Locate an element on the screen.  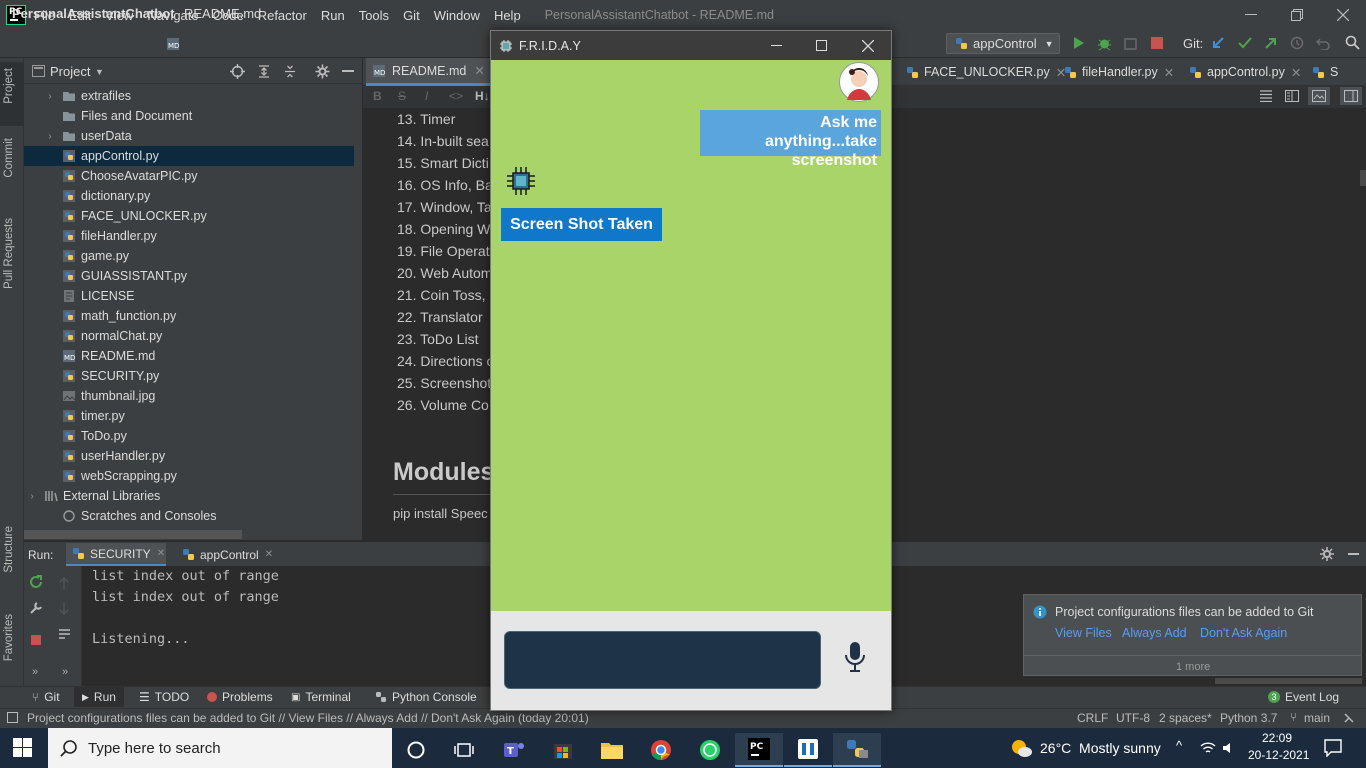
breadcrumb-project: PersonalAssistantChatbot is located at coordinates (93, 13).